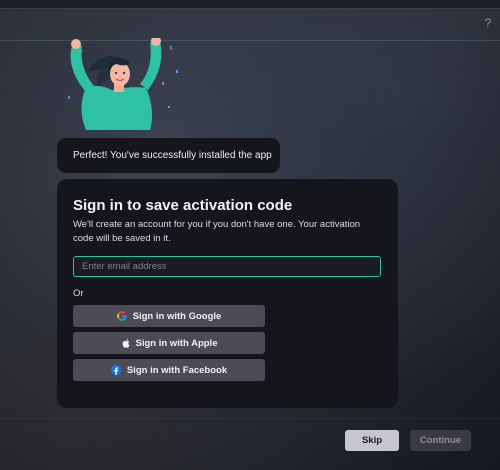  I want to click on skip-button: Skip, so click(372, 440).